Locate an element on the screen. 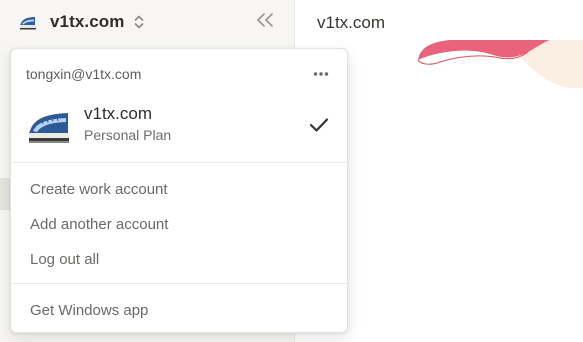 This screenshot has width=583, height=342. cover-illustration is located at coordinates (500, 64).